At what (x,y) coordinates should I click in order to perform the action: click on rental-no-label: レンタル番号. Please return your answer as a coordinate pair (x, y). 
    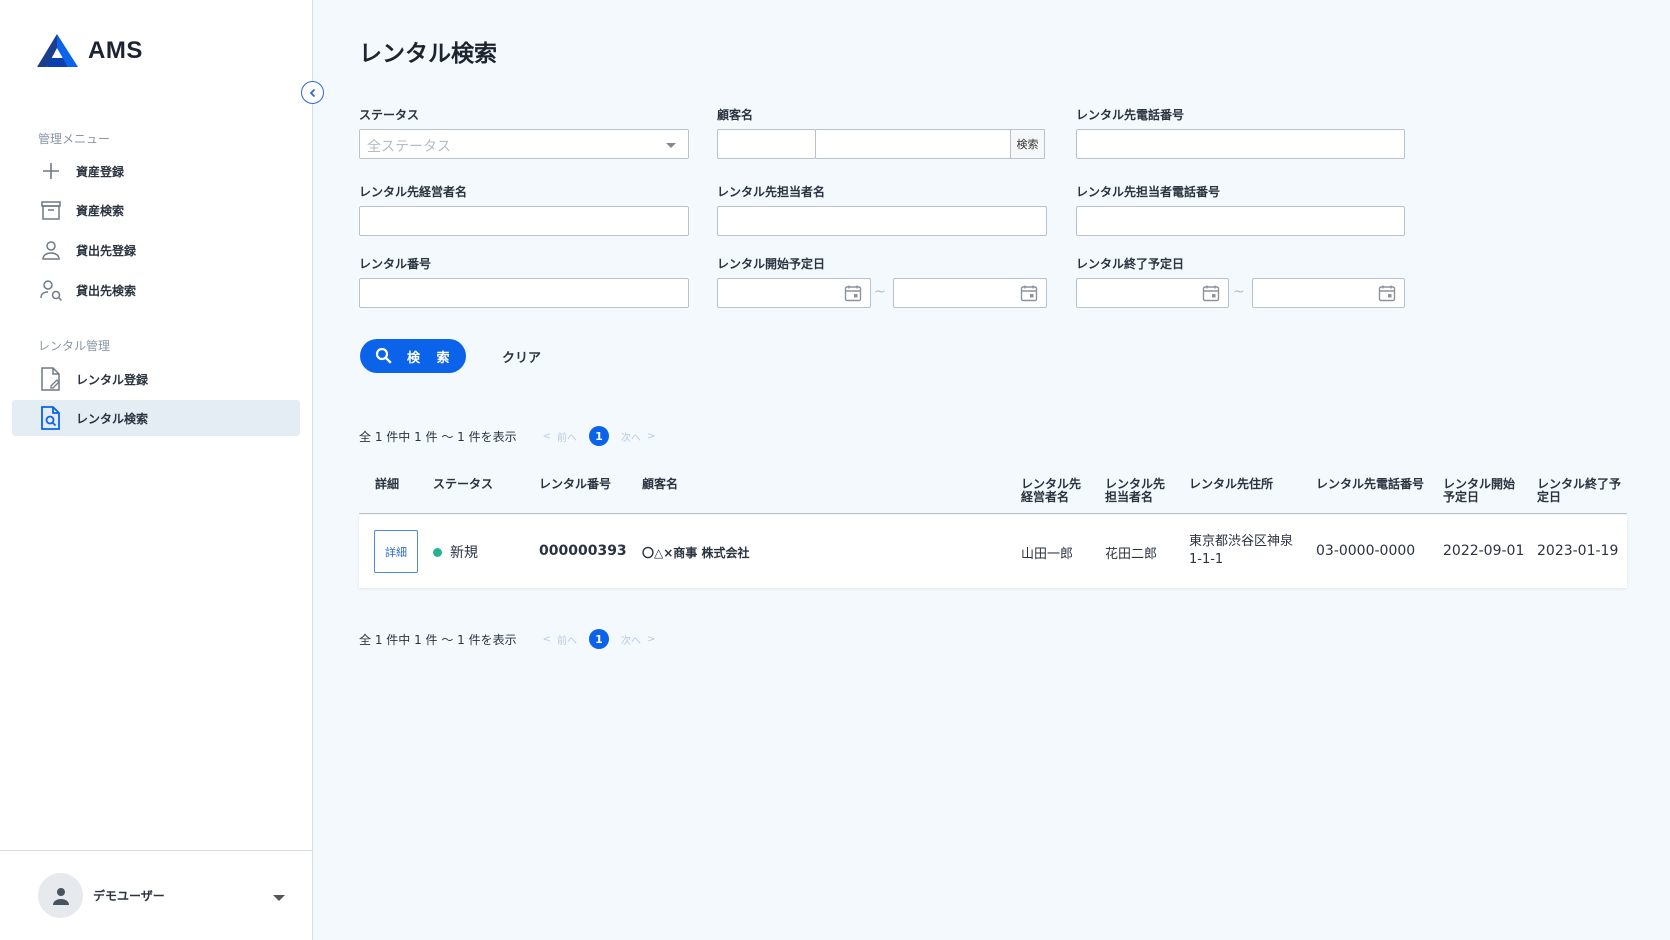
    Looking at the image, I should click on (395, 264).